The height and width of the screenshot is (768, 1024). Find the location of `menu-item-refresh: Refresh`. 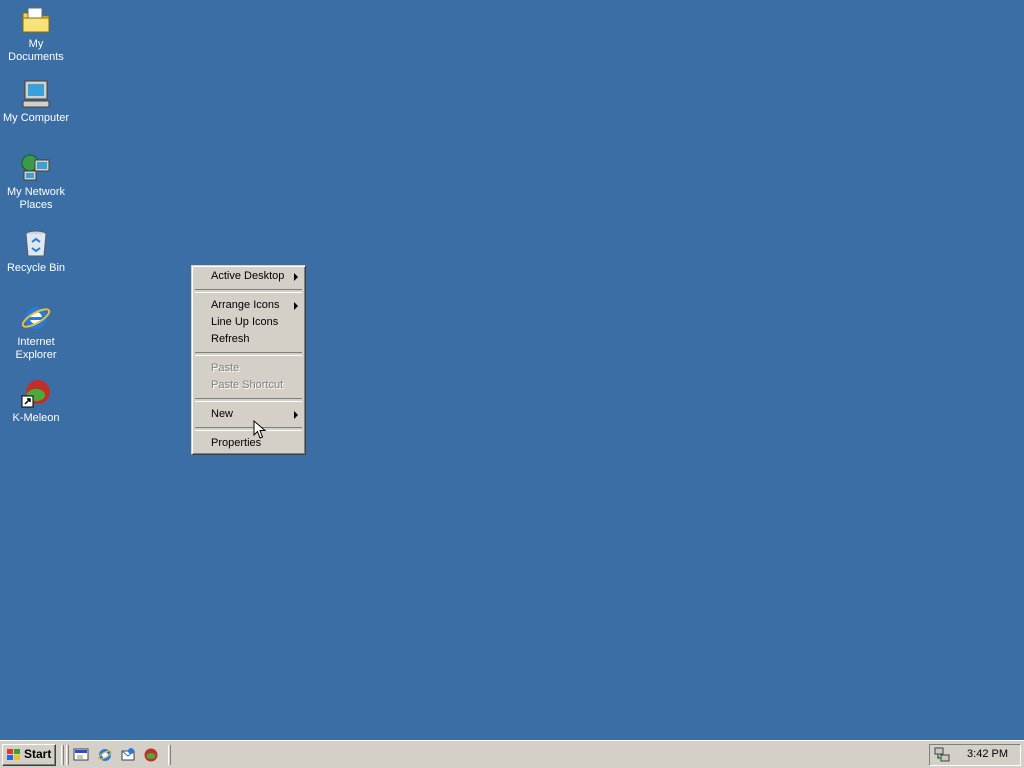

menu-item-refresh: Refresh is located at coordinates (248, 339).